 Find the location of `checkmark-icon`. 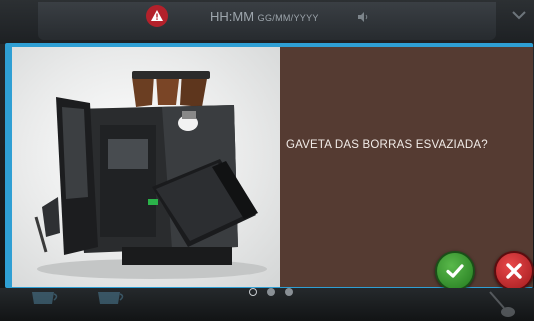

checkmark-icon is located at coordinates (455, 271).